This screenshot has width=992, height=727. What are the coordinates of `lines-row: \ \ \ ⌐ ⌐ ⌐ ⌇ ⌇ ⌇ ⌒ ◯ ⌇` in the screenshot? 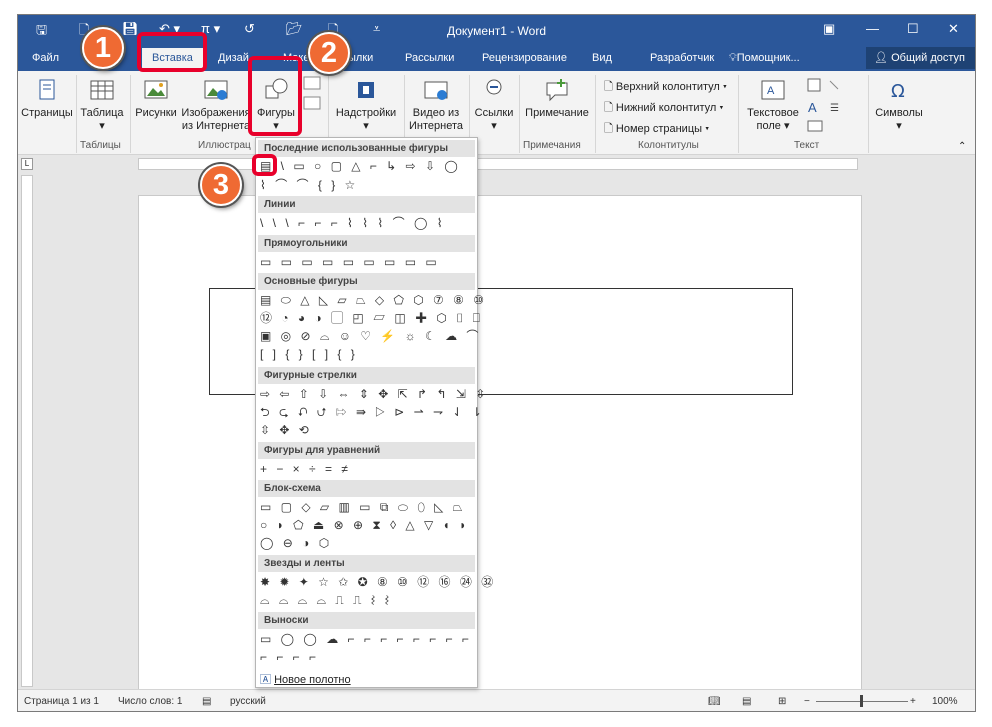 It's located at (353, 223).